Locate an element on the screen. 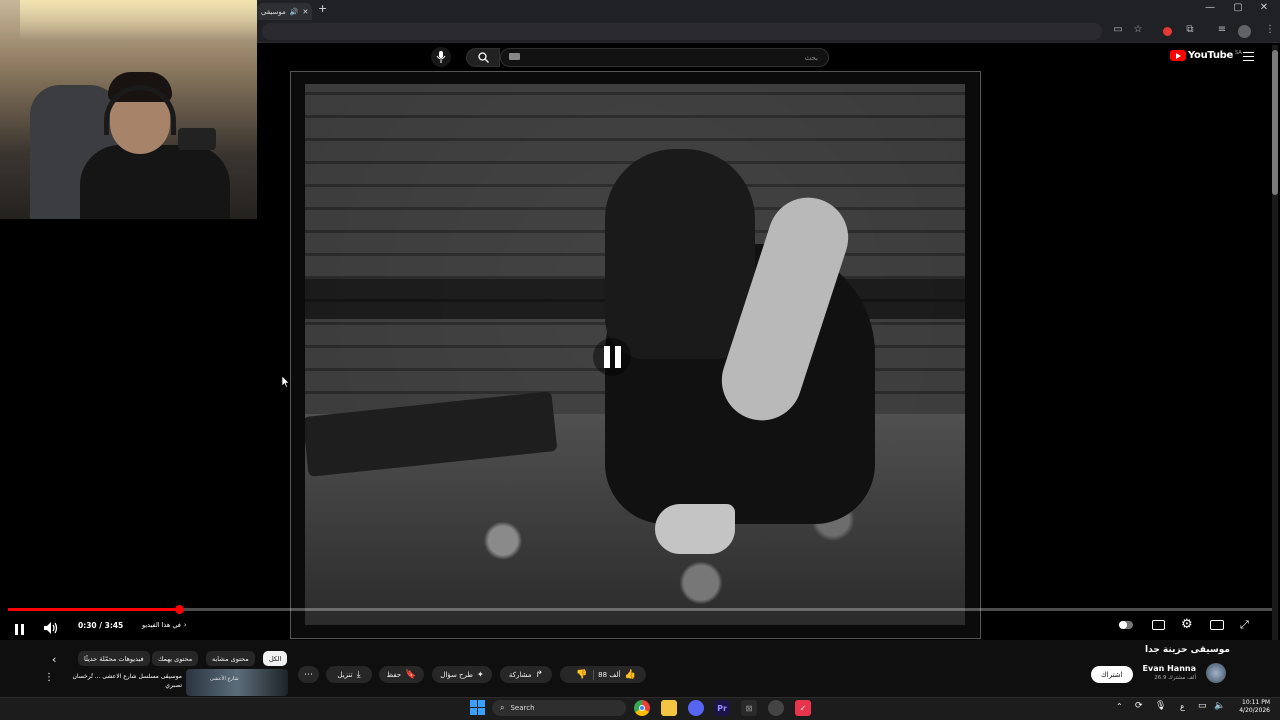 This screenshot has height=720, width=1280. taskbar-clock: 10:11 PM 4/20/2026 is located at coordinates (1250, 707).